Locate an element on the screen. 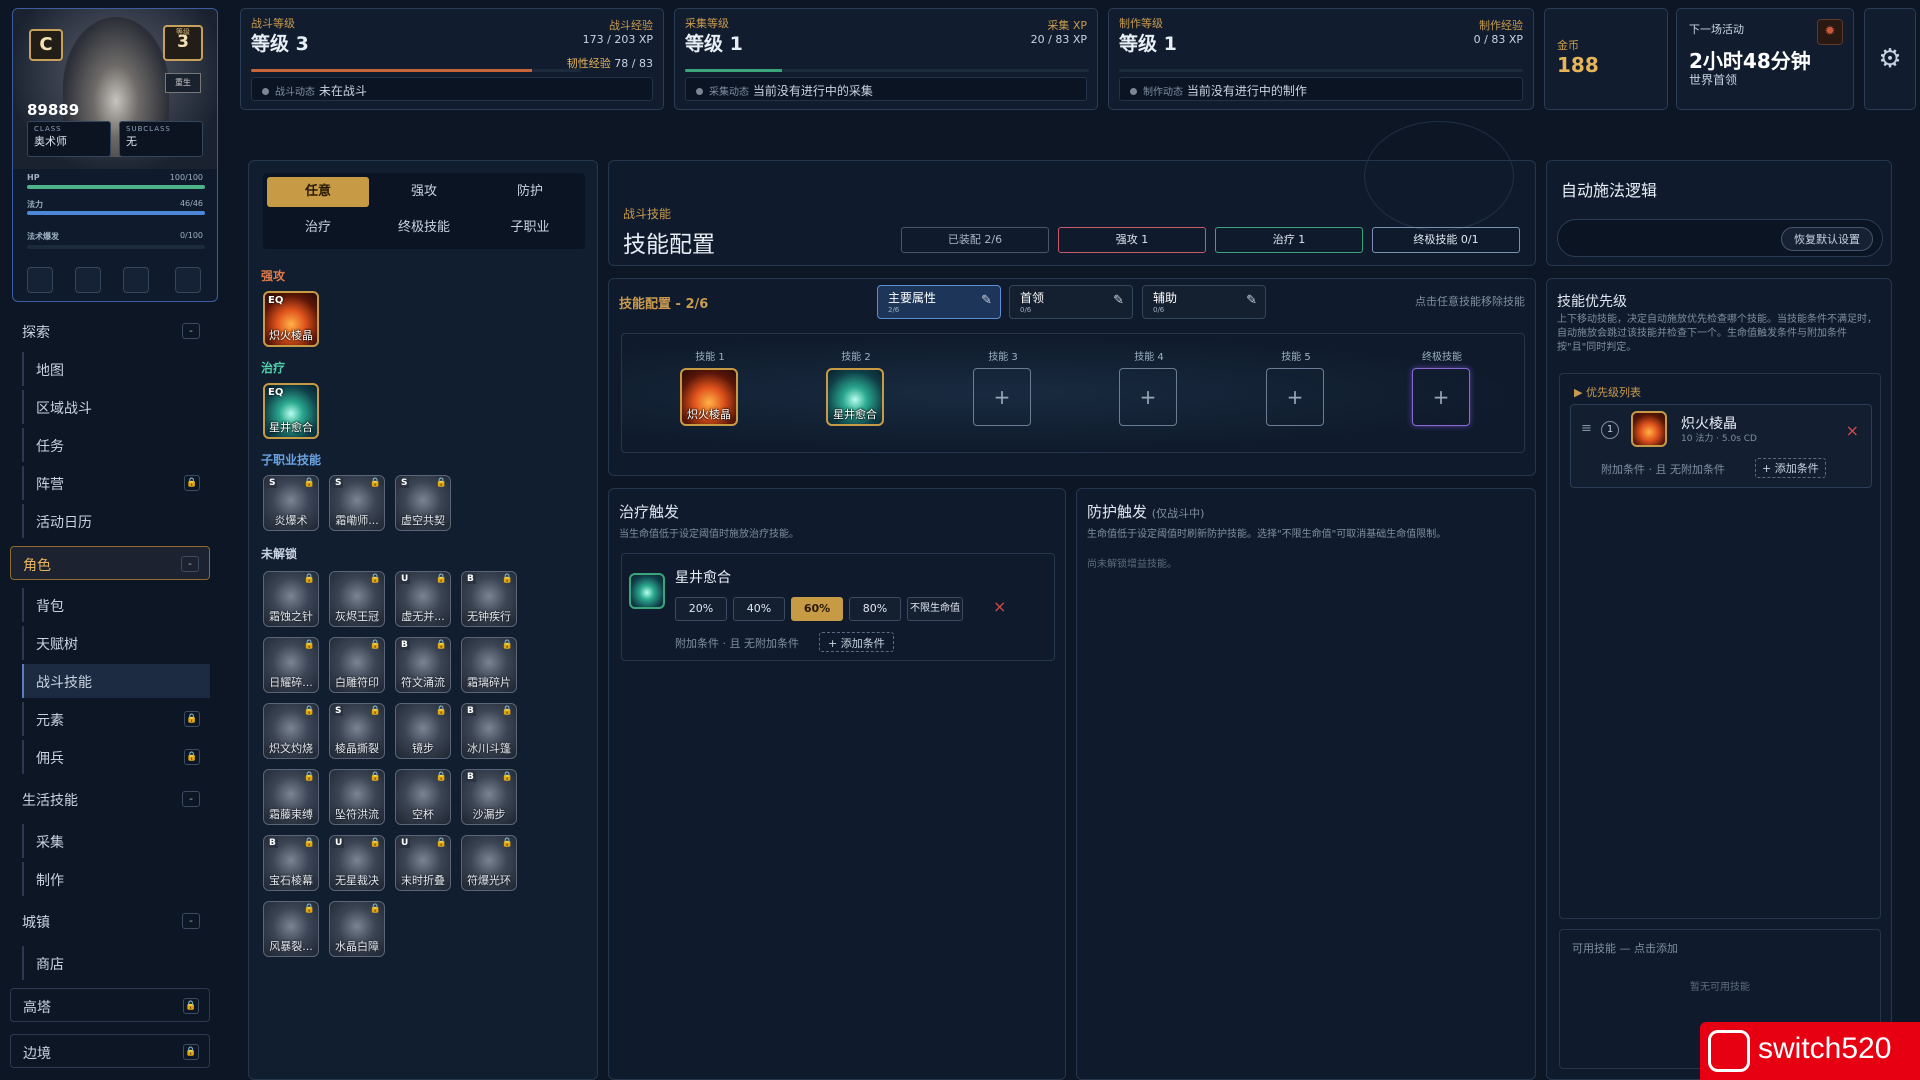 This screenshot has width=1920, height=1080. skill-type-badge: B is located at coordinates (470, 711).